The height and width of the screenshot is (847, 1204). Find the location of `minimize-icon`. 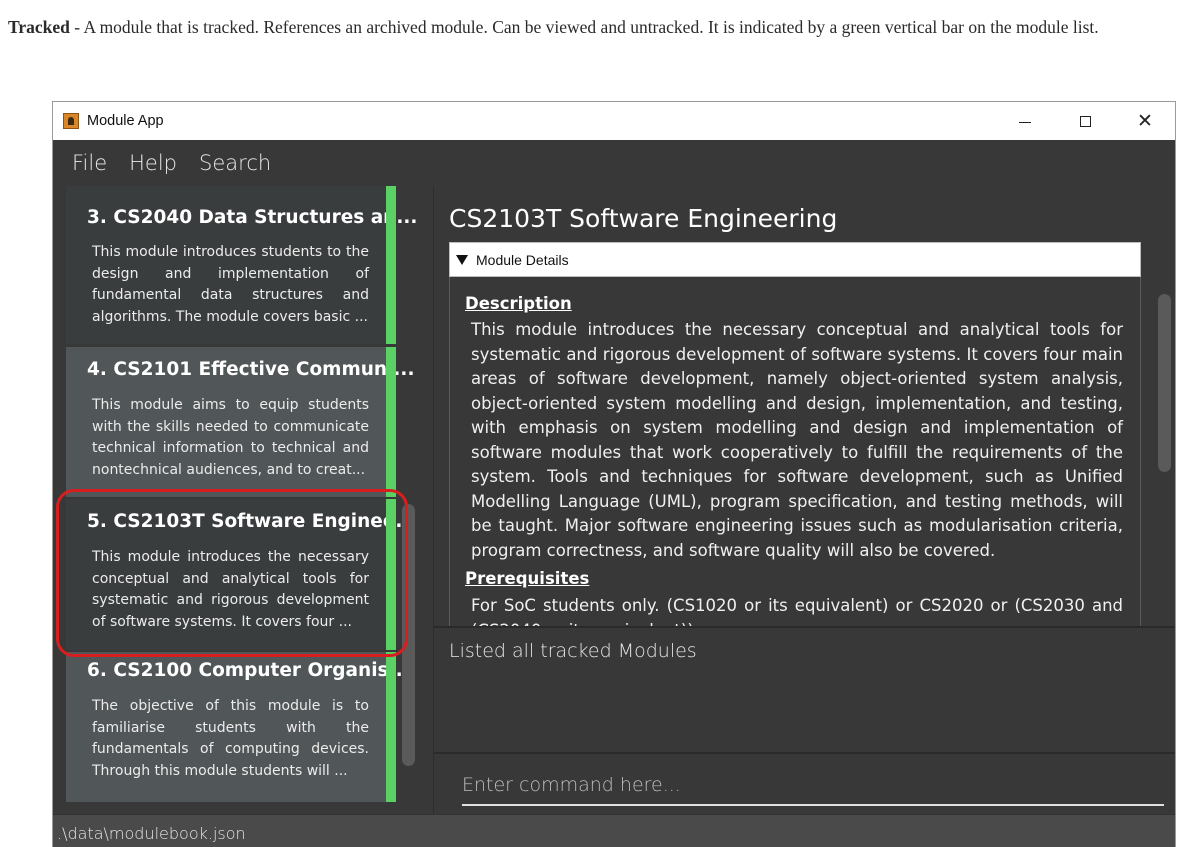

minimize-icon is located at coordinates (1025, 122).